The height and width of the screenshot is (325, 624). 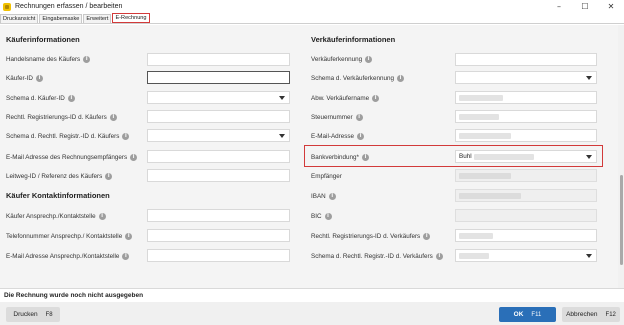 What do you see at coordinates (526, 77) in the screenshot?
I see `seller-id-scheme-select` at bounding box center [526, 77].